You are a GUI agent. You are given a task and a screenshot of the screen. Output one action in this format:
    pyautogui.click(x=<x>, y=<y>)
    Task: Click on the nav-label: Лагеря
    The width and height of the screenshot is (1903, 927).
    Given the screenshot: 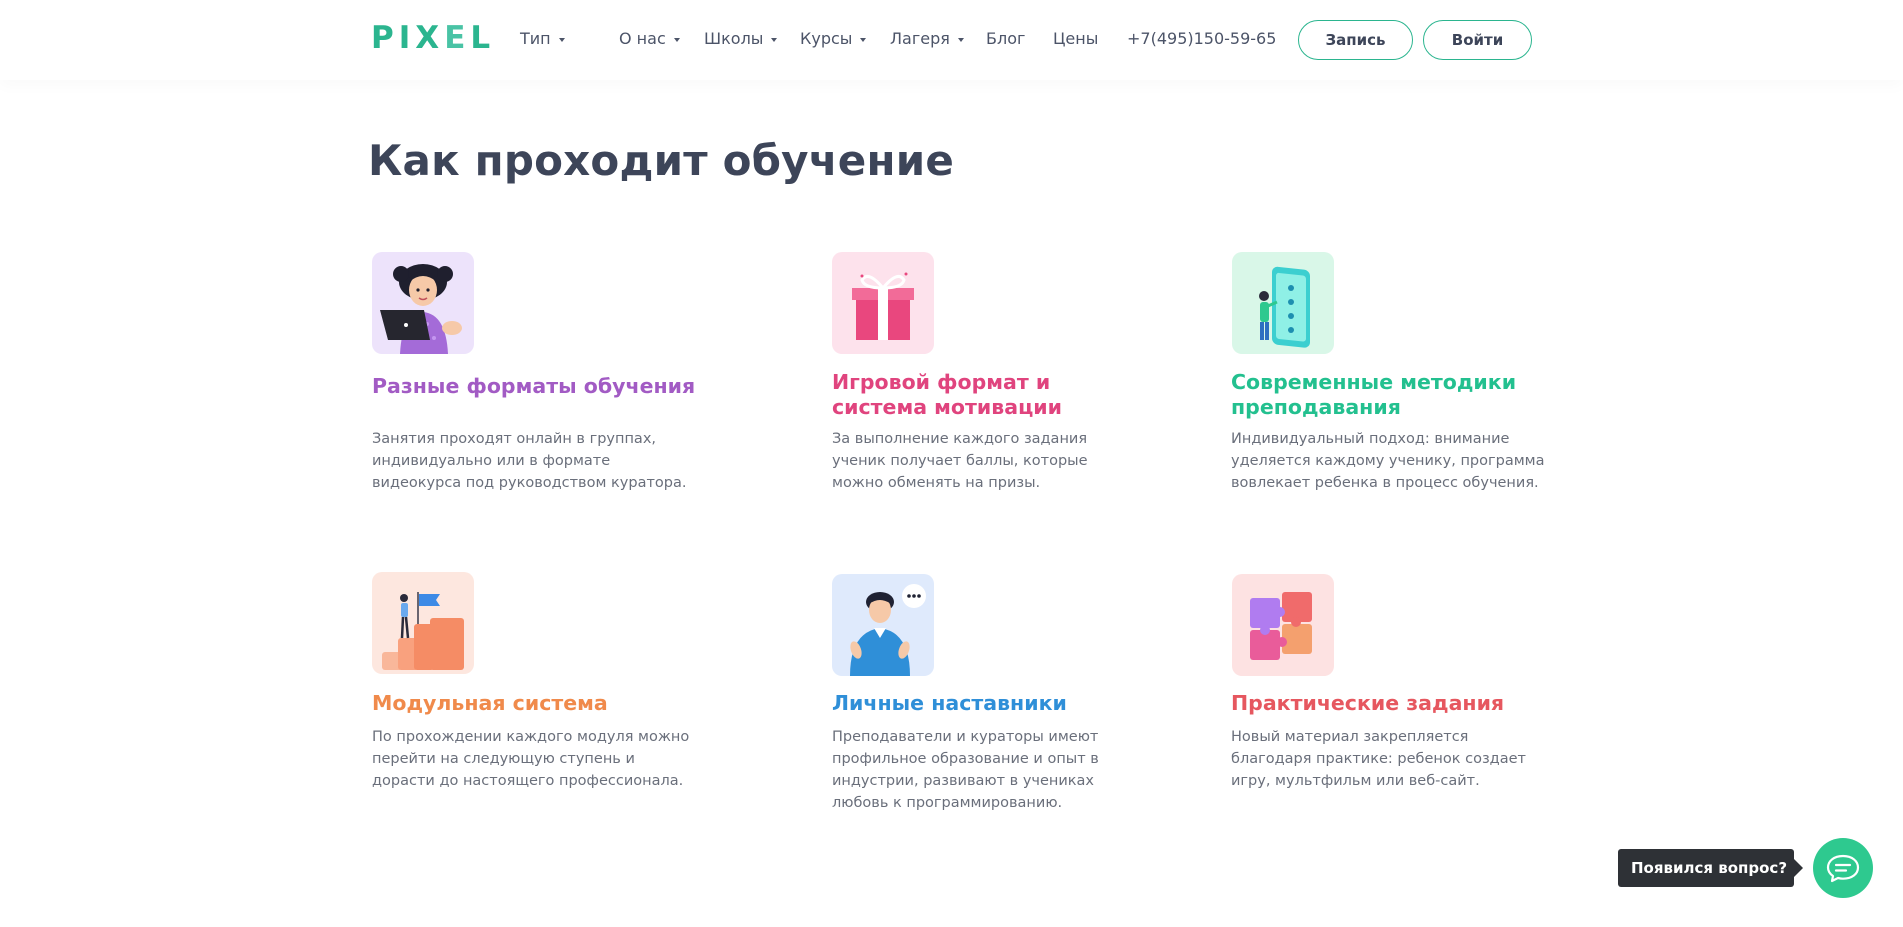 What is the action you would take?
    pyautogui.click(x=920, y=38)
    